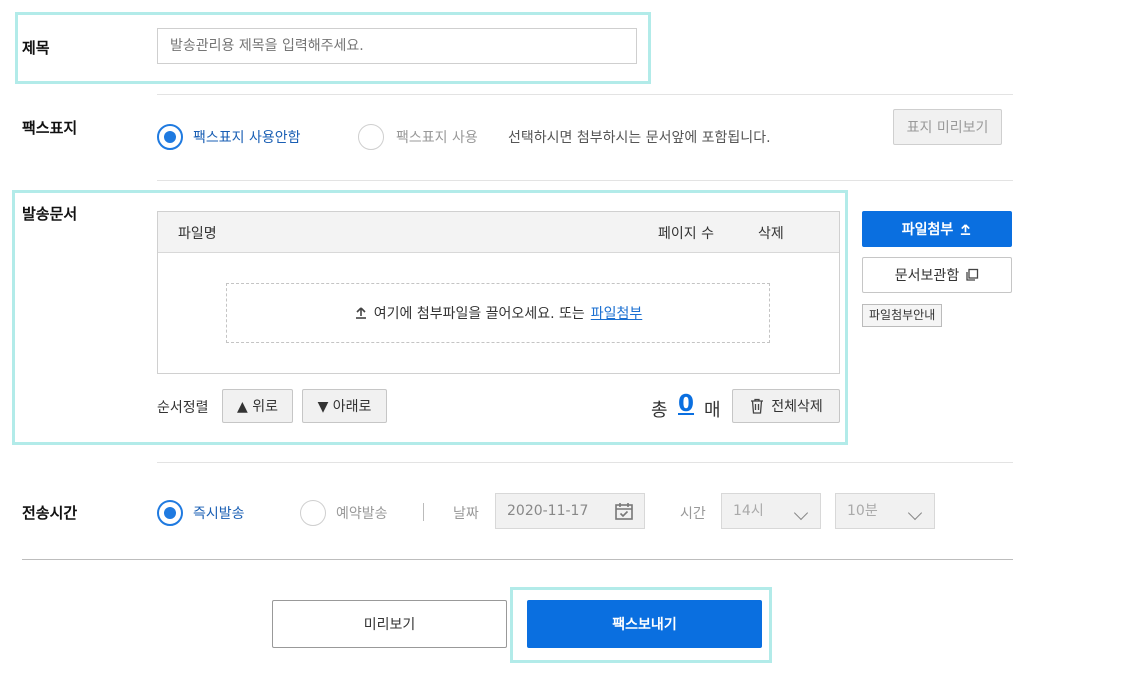 This screenshot has height=674, width=1128. Describe the element at coordinates (50, 128) in the screenshot. I see `cover-label: 팩스표지` at that location.